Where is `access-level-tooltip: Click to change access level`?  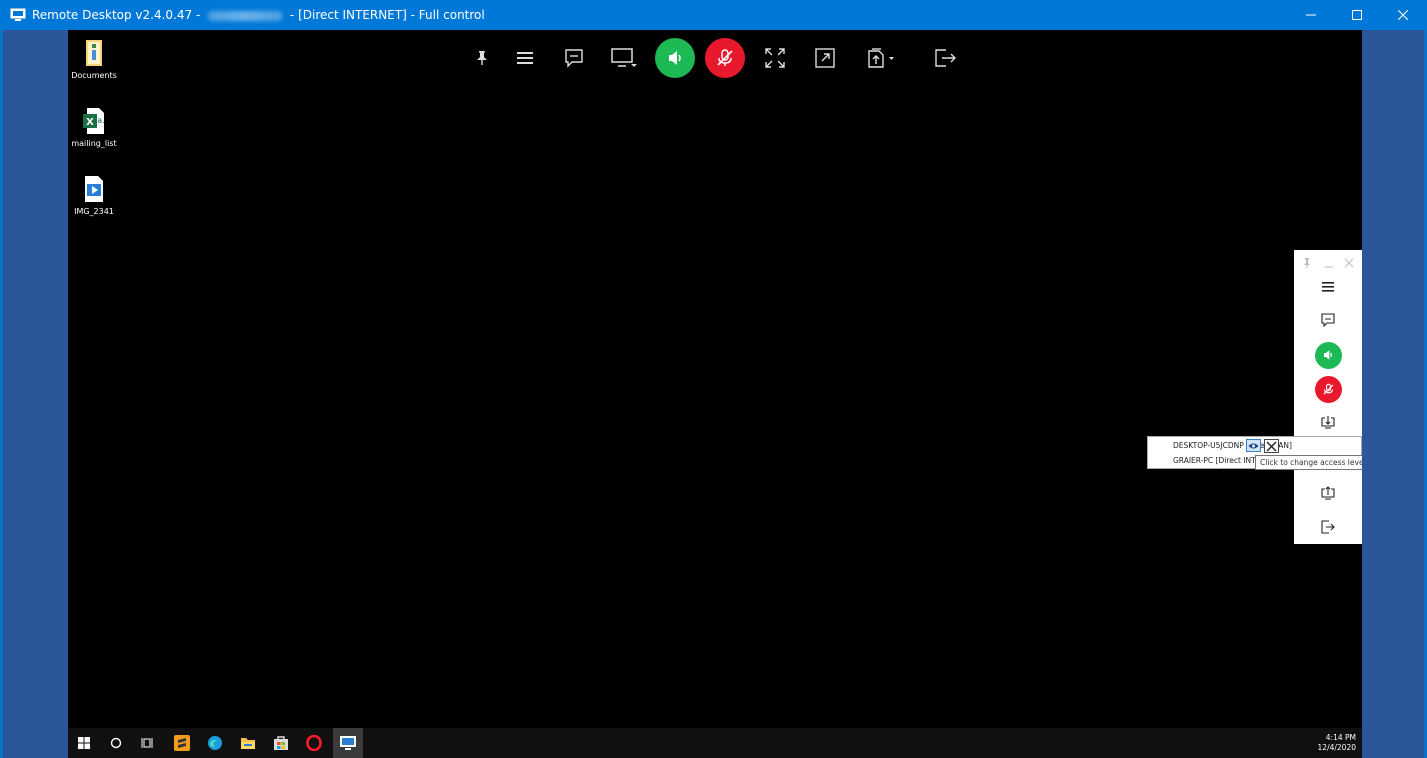 access-level-tooltip: Click to change access level is located at coordinates (1308, 462).